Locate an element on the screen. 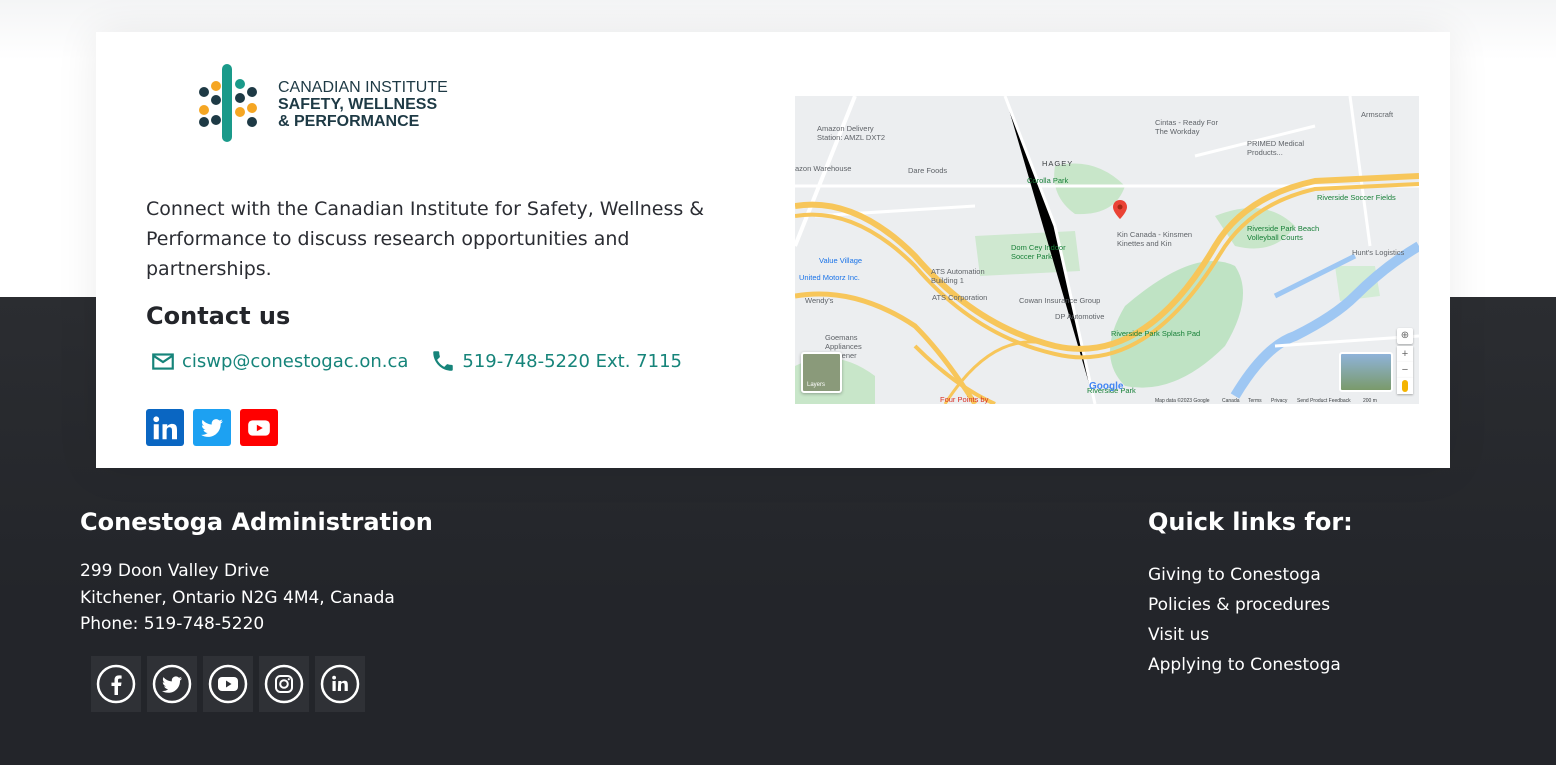 This screenshot has width=1556, height=765. map-streetview-thumbnail is located at coordinates (1366, 372).